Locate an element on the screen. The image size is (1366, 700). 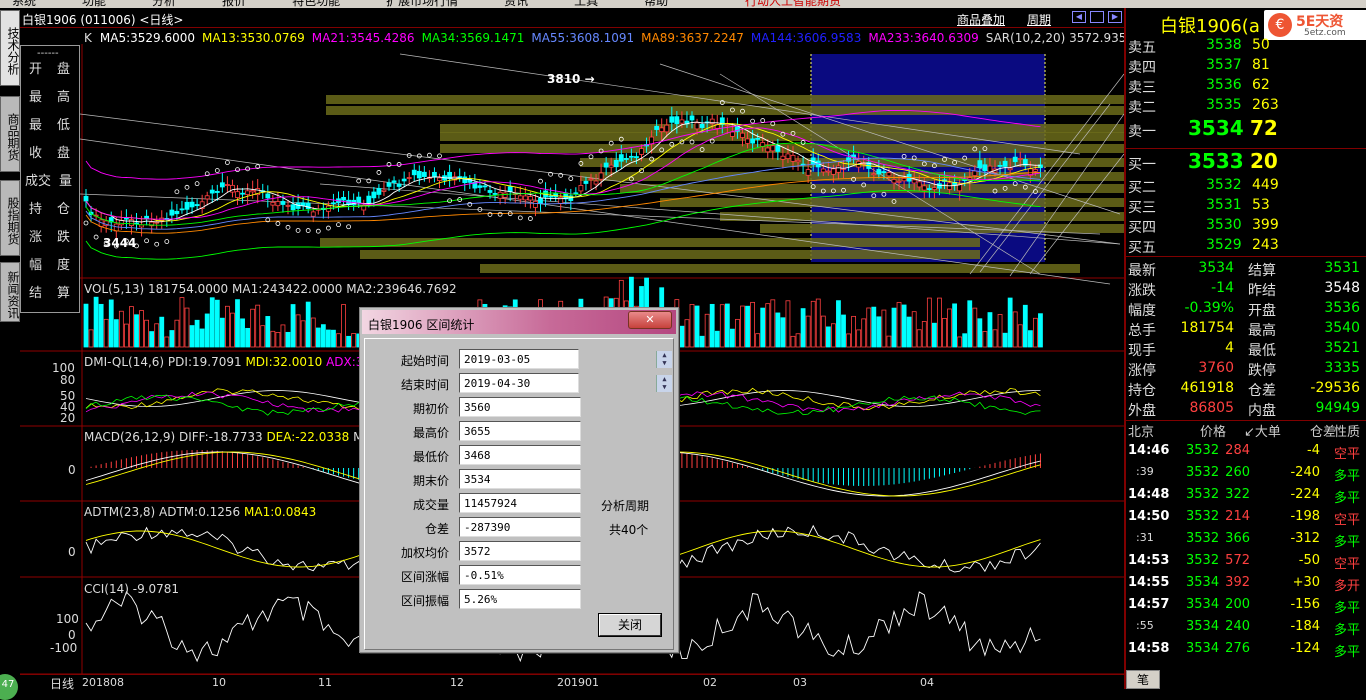
dialog-value-text: 3534 is located at coordinates (477, 479).